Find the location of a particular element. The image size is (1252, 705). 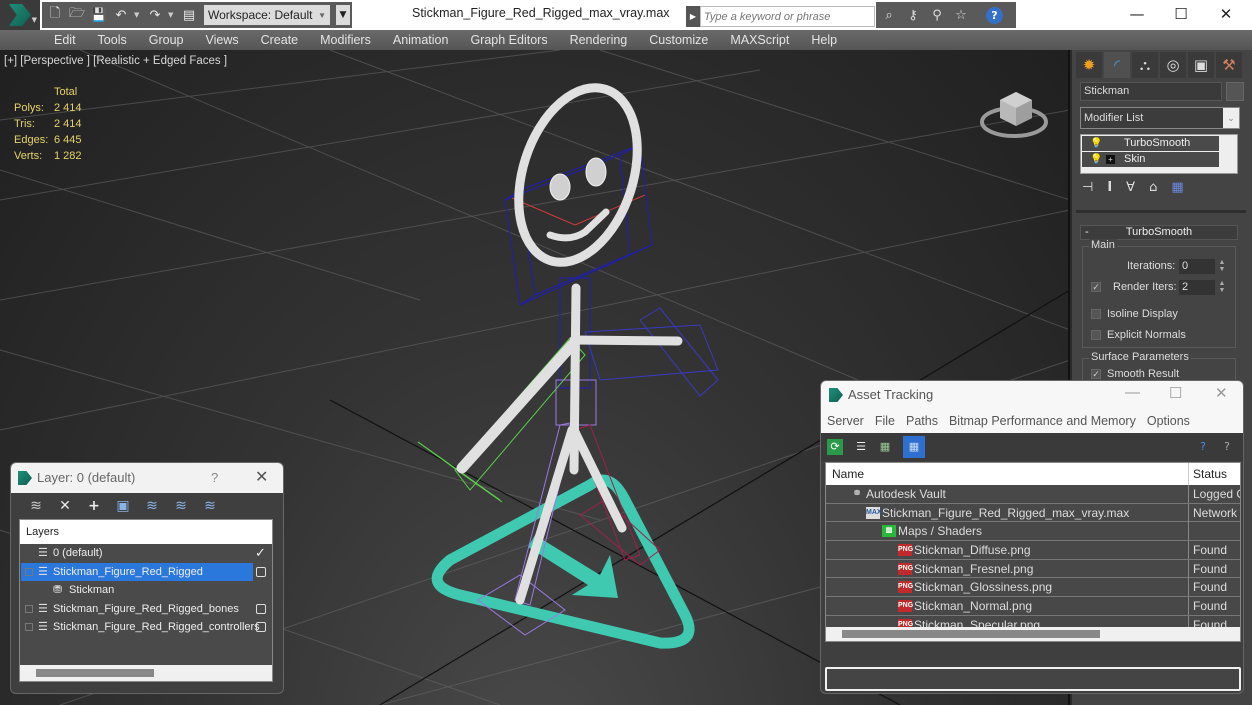

iterations-spinner: 0 is located at coordinates (1197, 266).